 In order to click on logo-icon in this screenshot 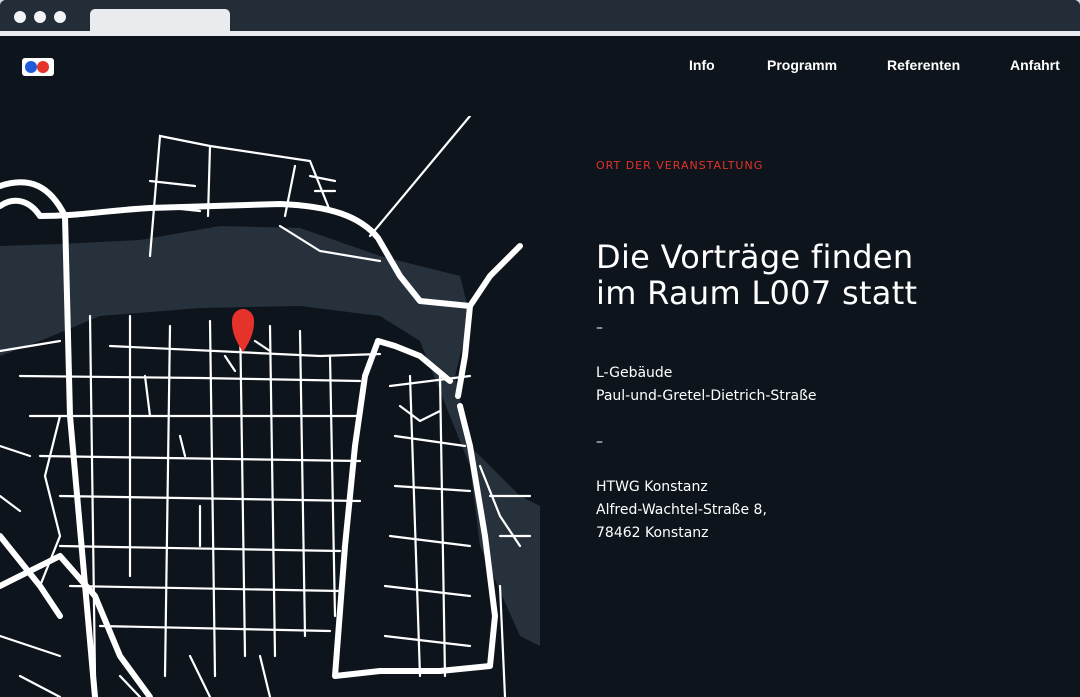, I will do `click(38, 67)`.